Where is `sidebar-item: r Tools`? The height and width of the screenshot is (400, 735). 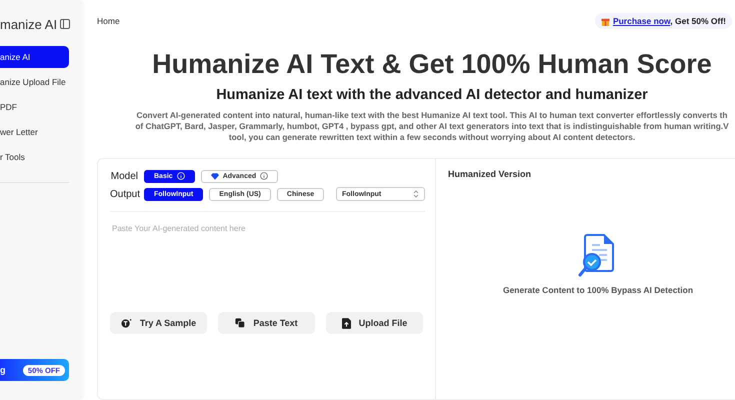
sidebar-item: r Tools is located at coordinates (34, 157).